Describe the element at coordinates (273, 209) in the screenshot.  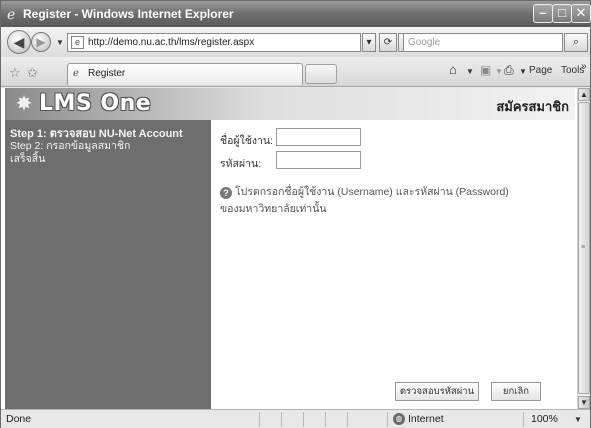
I see `hint-text-line2: ของมหาวิทยาลัยเท่านั้น` at that location.